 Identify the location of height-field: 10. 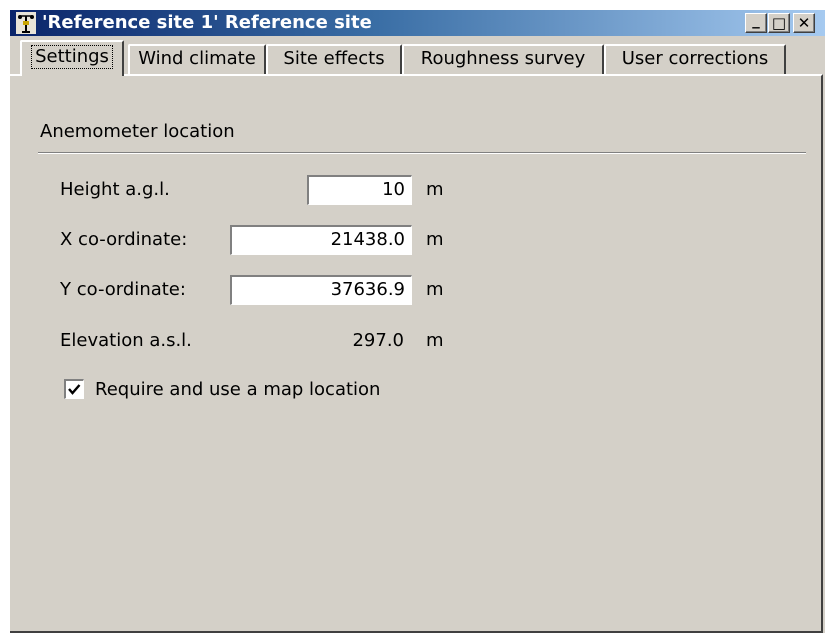
(359, 190).